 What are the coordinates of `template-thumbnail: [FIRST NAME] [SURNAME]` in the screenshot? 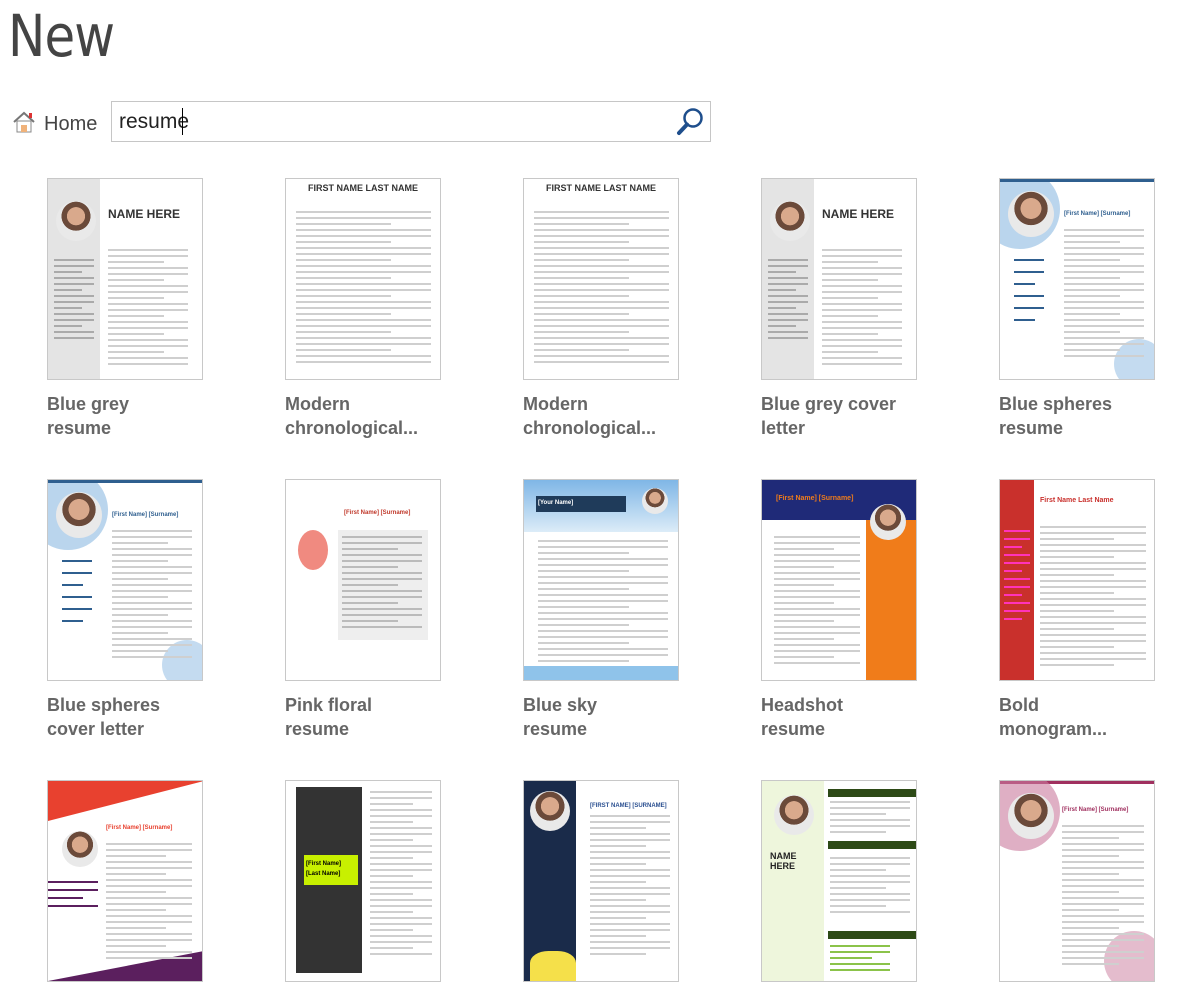 It's located at (601, 881).